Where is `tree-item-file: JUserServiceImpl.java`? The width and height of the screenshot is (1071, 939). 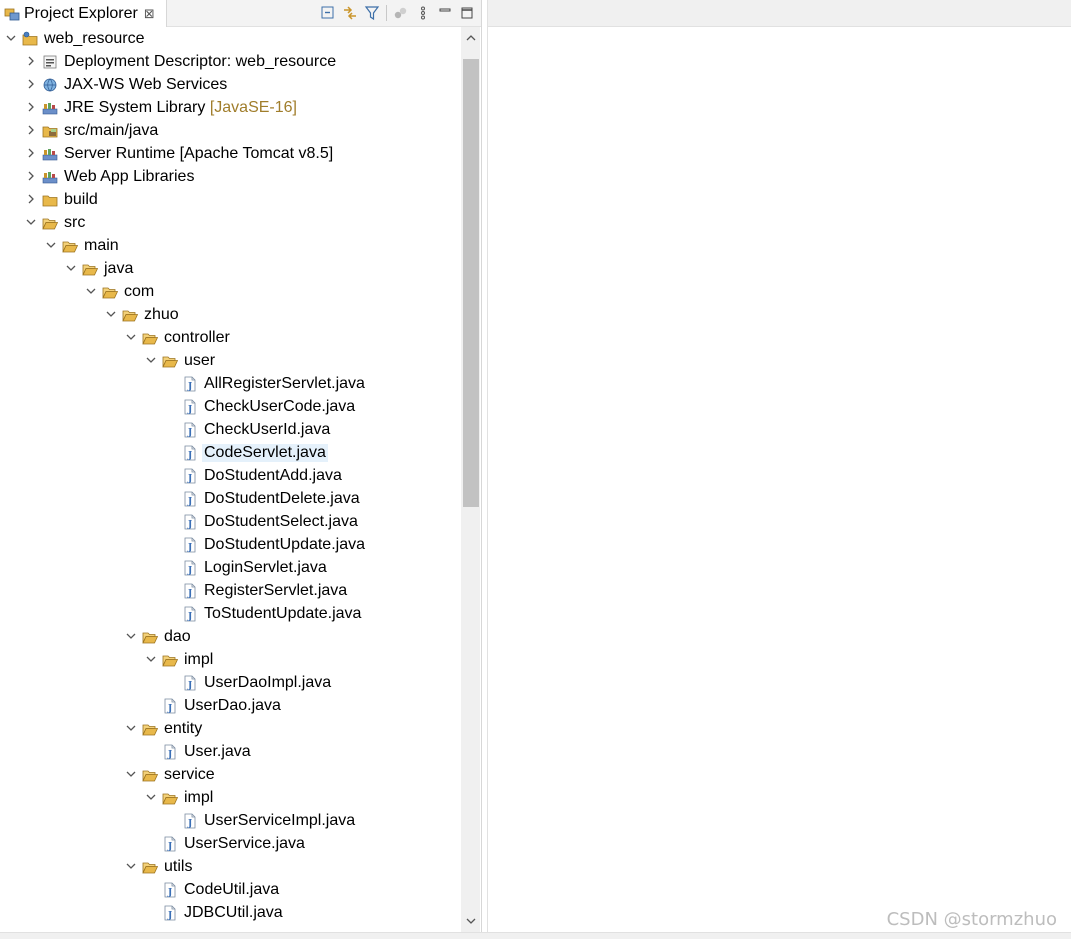 tree-item-file: JUserServiceImpl.java is located at coordinates (230, 820).